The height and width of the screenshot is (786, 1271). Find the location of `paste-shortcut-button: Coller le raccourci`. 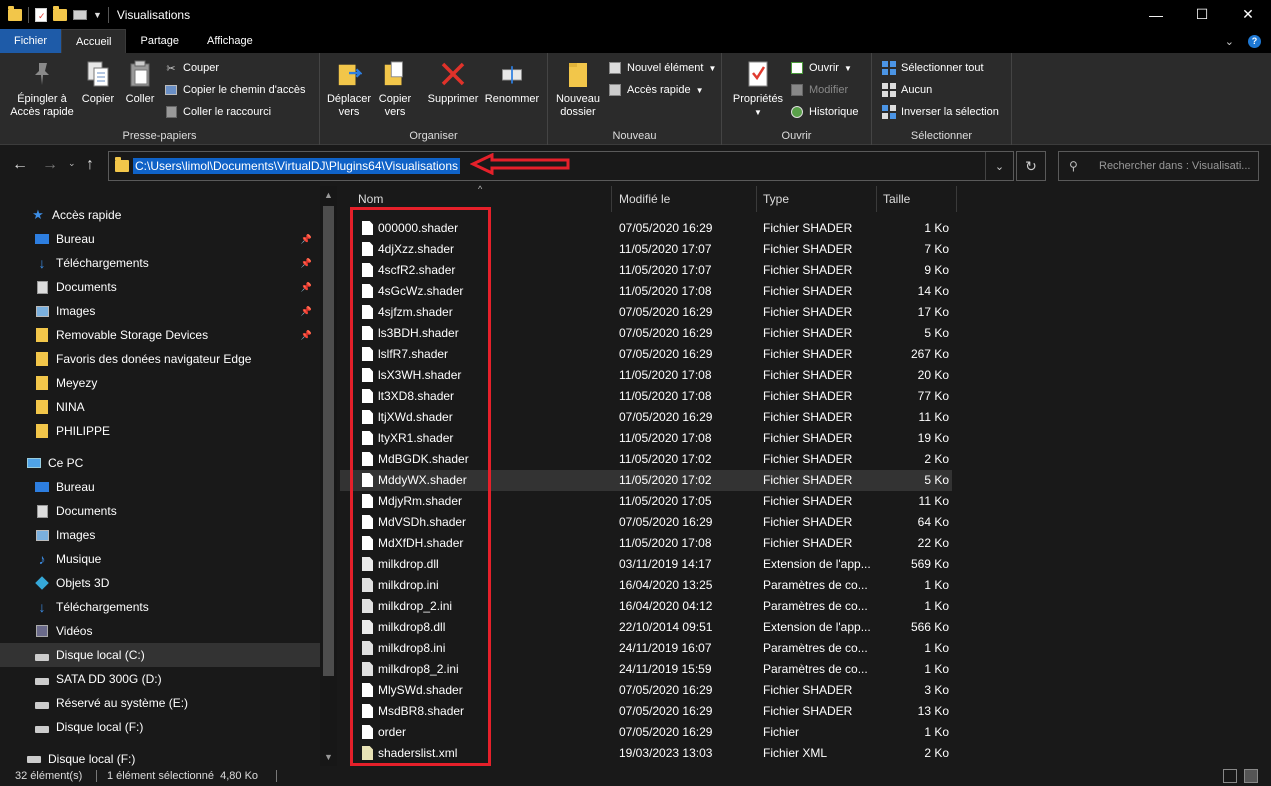

paste-shortcut-button: Coller le raccourci is located at coordinates (217, 112).